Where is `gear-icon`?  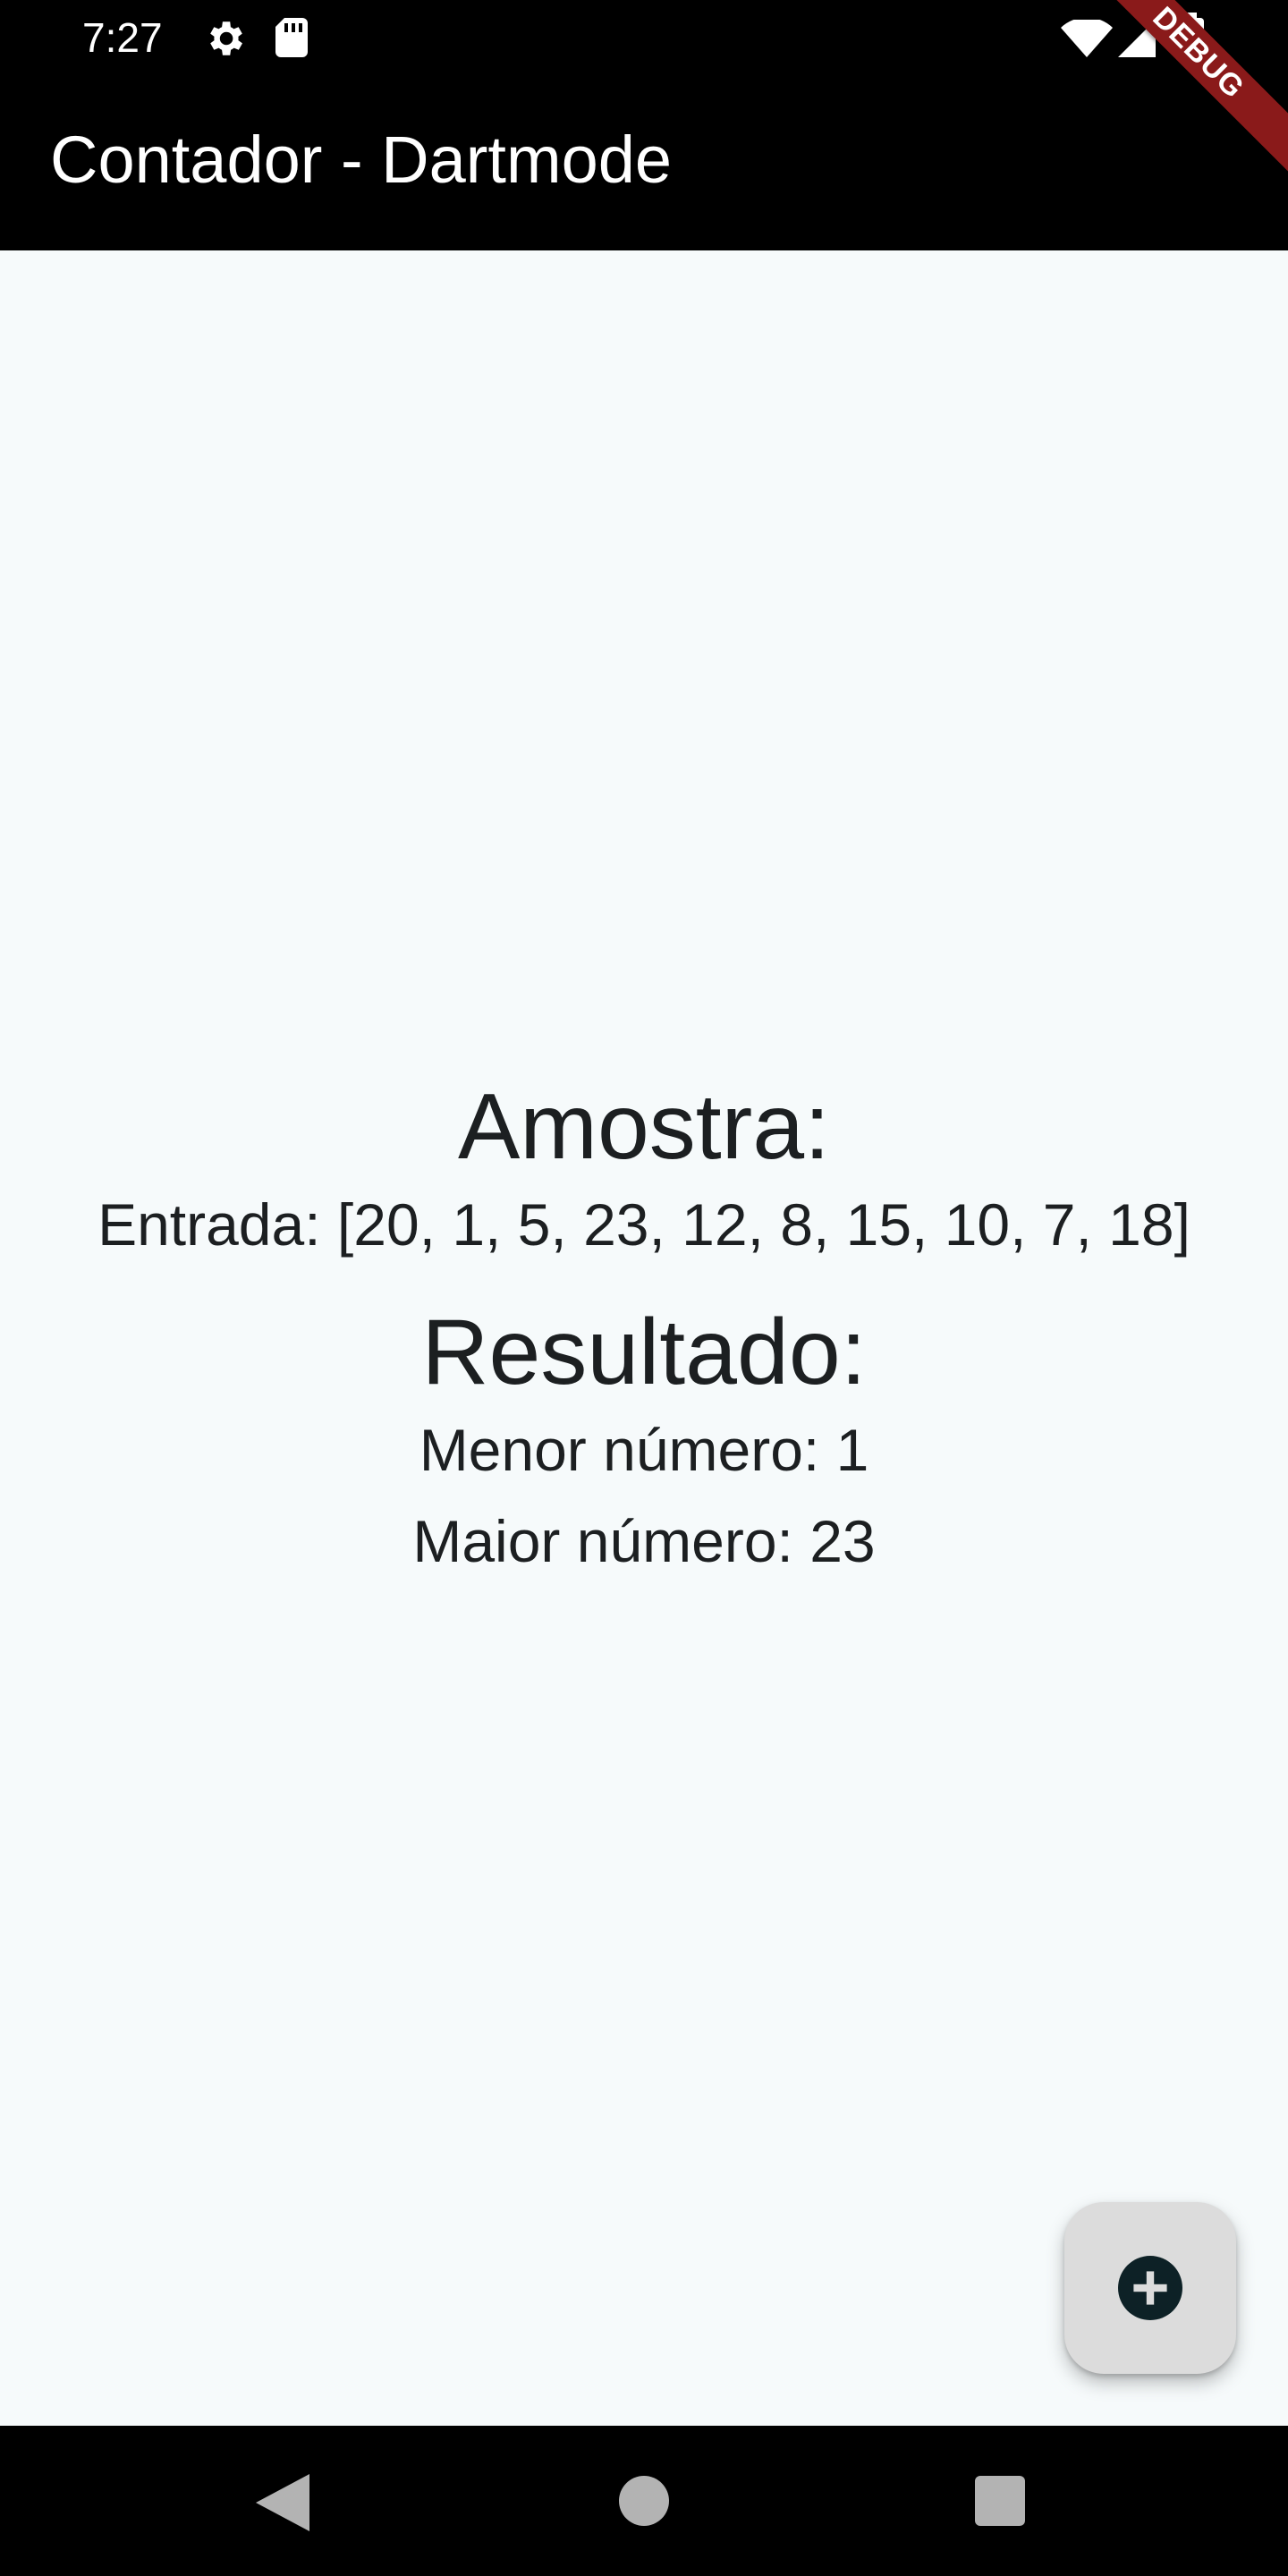 gear-icon is located at coordinates (226, 38).